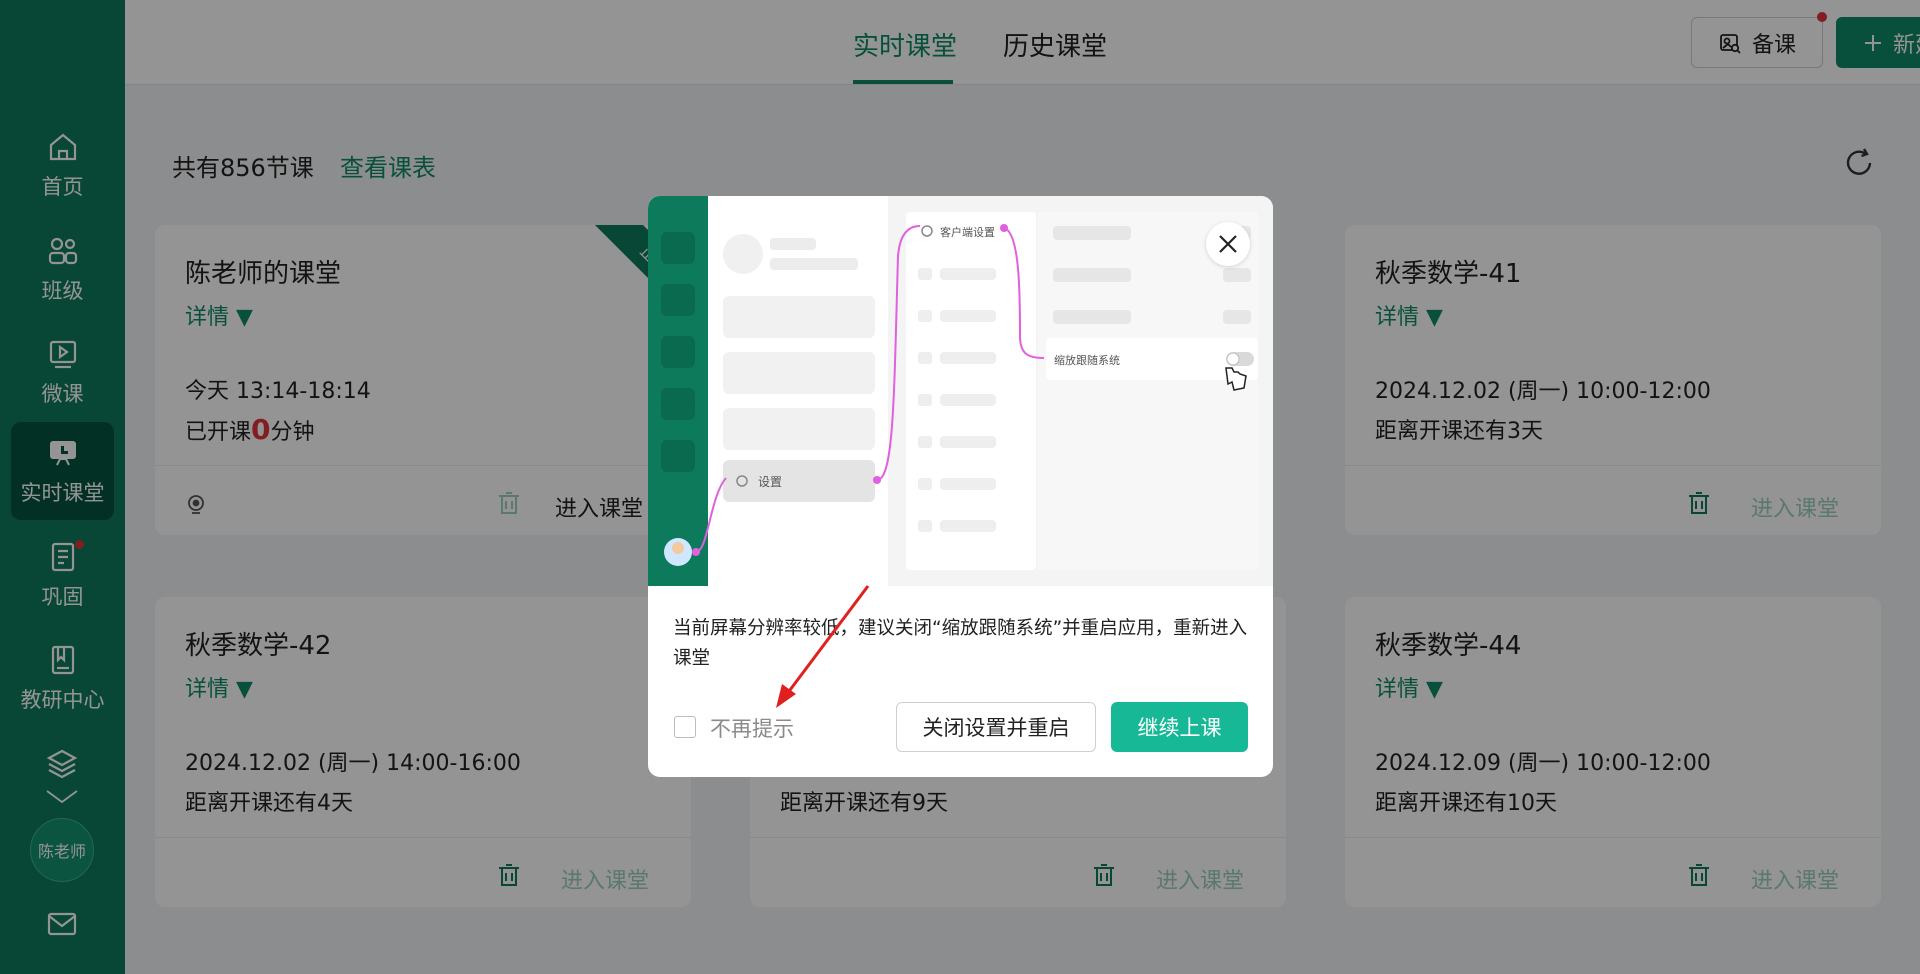 This screenshot has width=1920, height=974. What do you see at coordinates (1087, 360) in the screenshot?
I see `zoom-follow-label: 缩放跟随系统` at bounding box center [1087, 360].